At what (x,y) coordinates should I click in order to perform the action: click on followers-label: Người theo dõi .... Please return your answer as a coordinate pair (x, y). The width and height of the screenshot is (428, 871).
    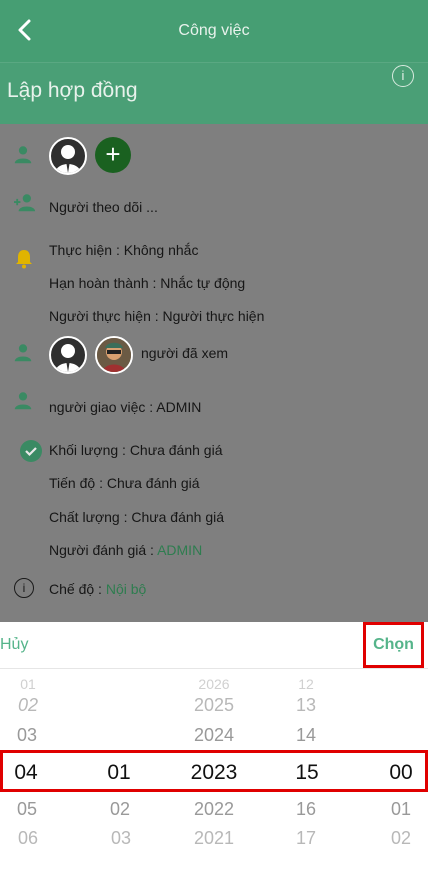
    Looking at the image, I should click on (103, 207).